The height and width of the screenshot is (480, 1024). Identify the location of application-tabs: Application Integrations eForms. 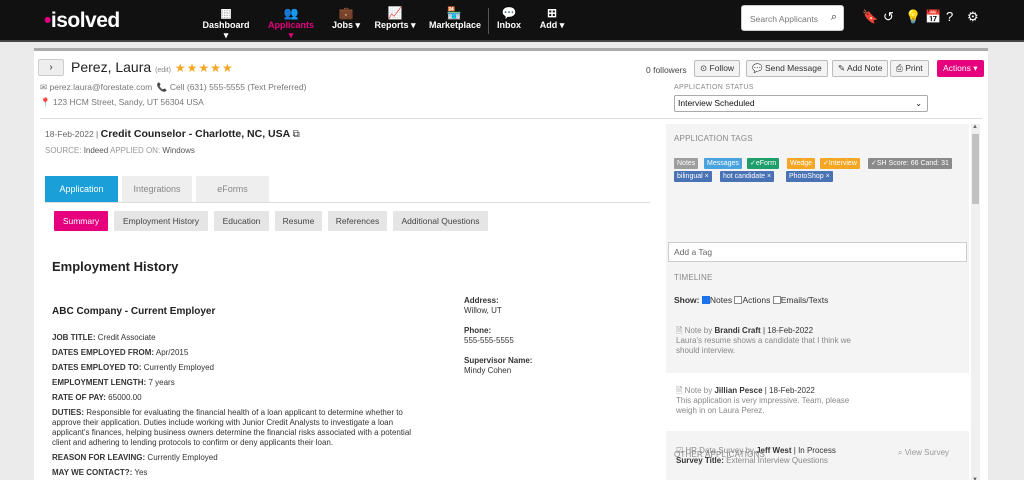
(347, 189).